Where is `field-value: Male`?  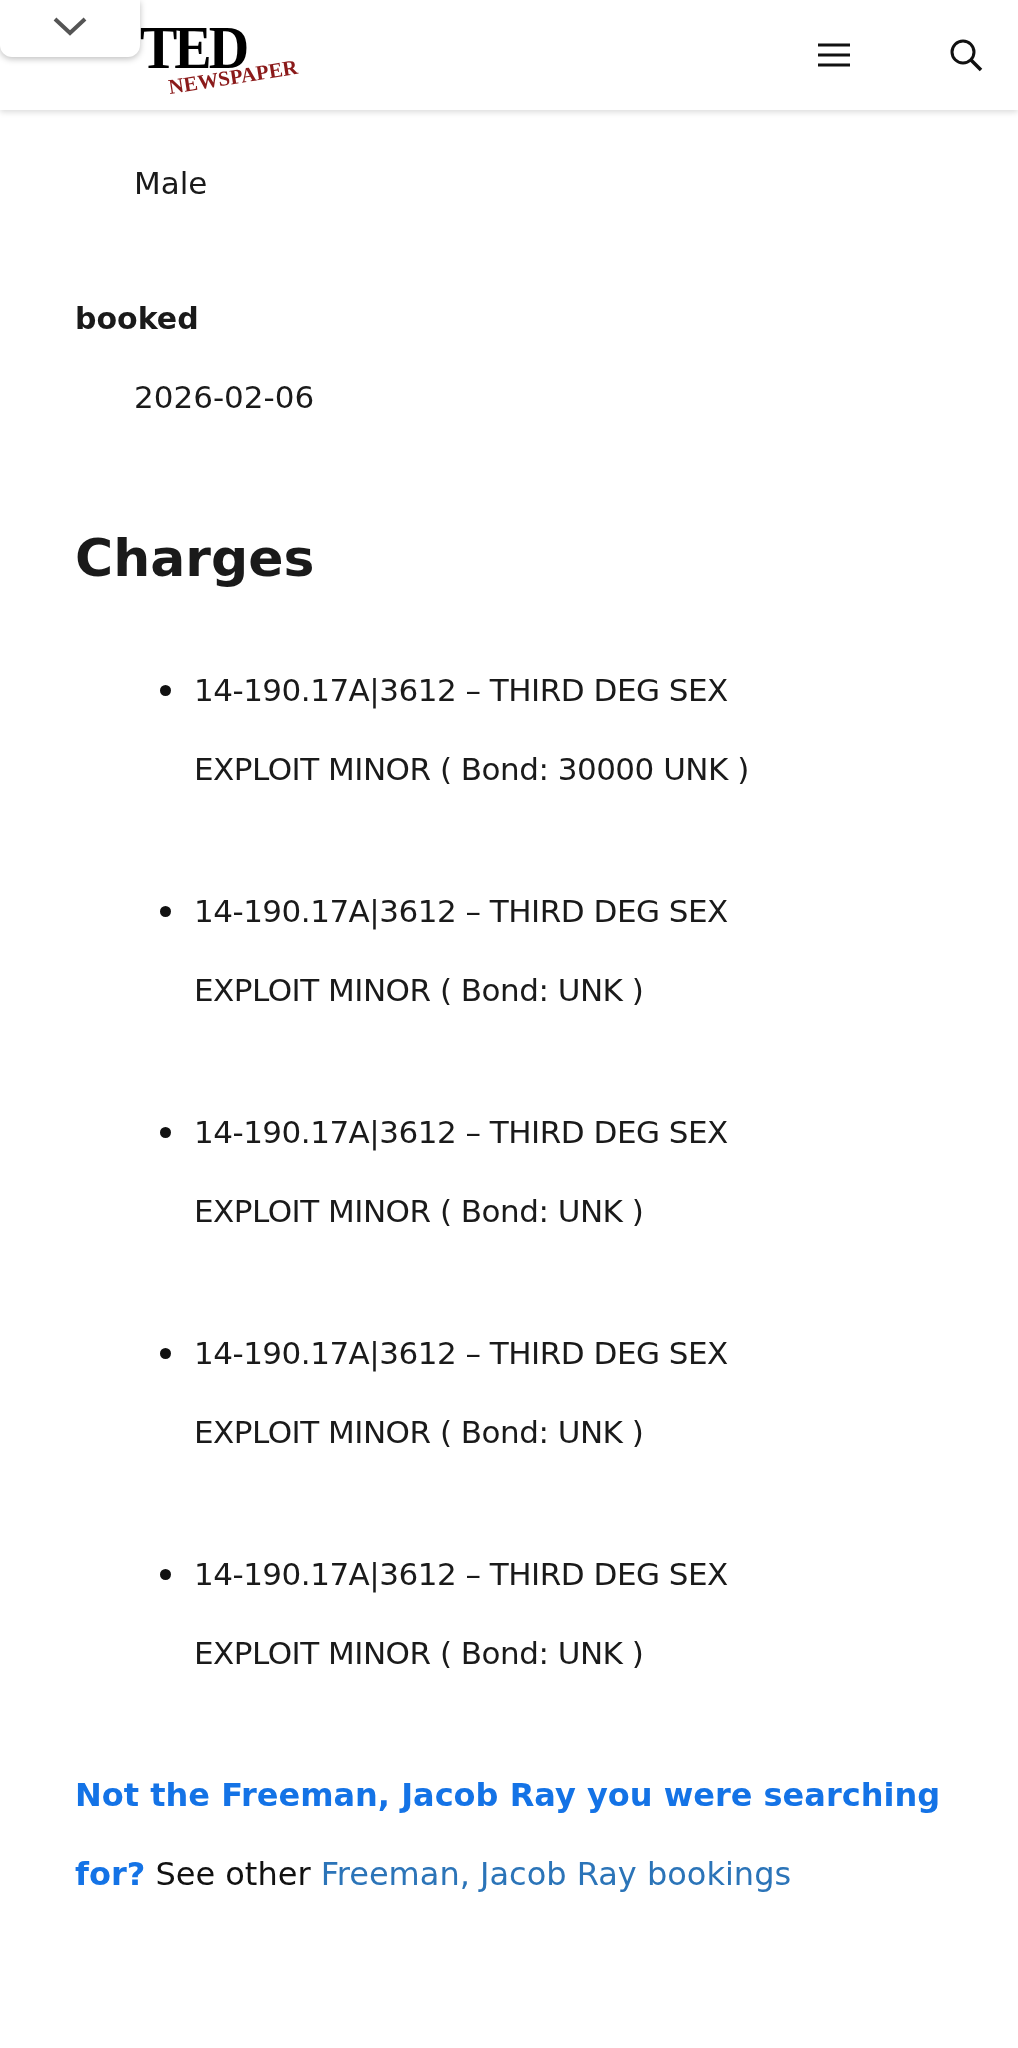 field-value: Male is located at coordinates (171, 183).